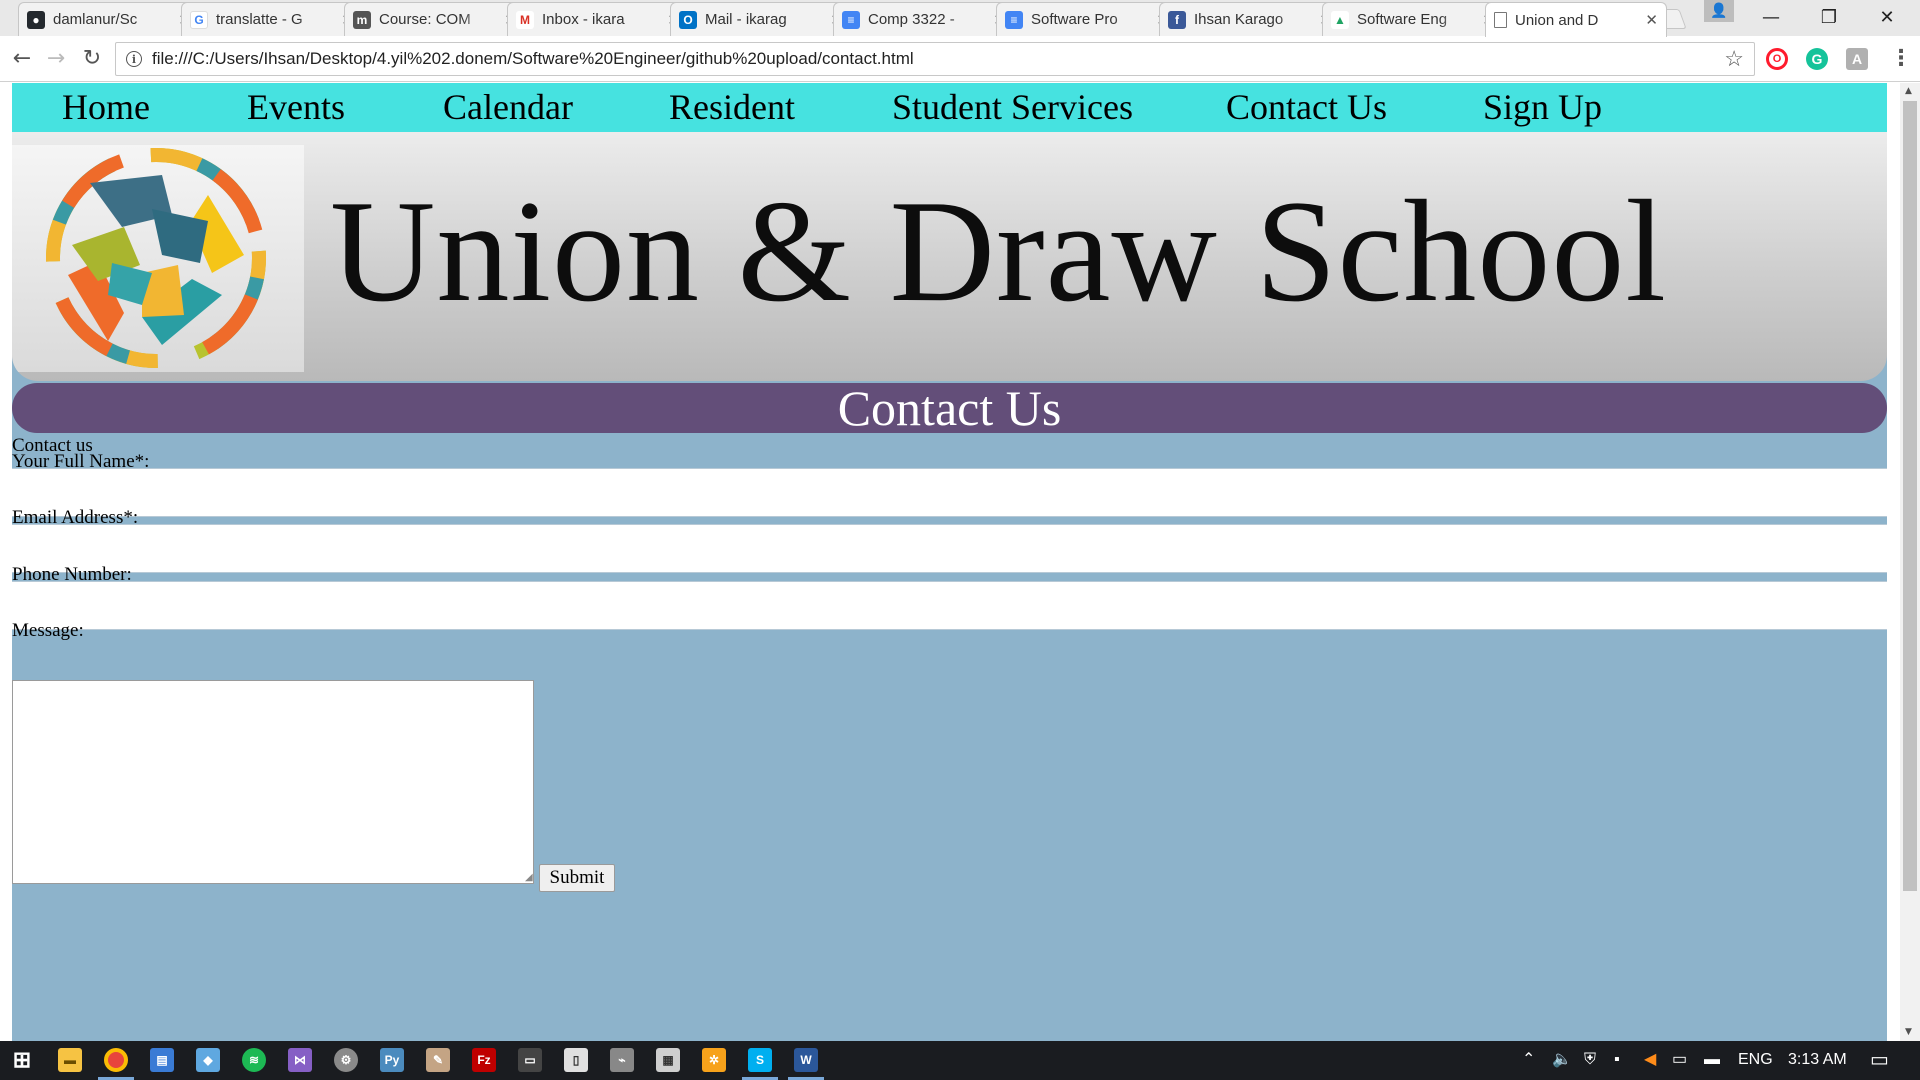 The image size is (1920, 1080). What do you see at coordinates (1908, 1032) in the screenshot?
I see `scroll-down-icon: ▼` at bounding box center [1908, 1032].